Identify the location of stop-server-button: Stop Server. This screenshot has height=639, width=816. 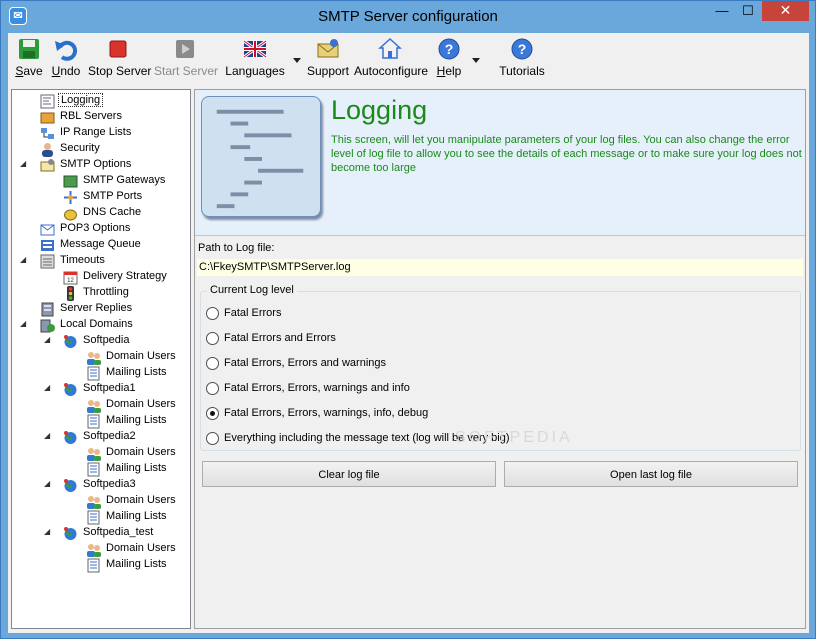
(120, 59).